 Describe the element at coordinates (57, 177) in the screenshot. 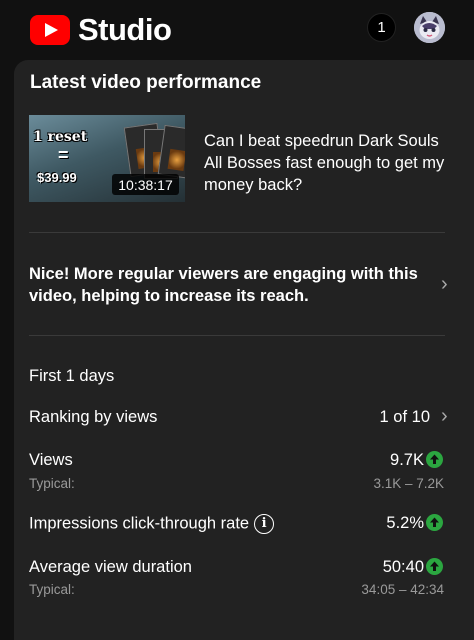

I see `thumbnail-text-line3: $39.99` at that location.